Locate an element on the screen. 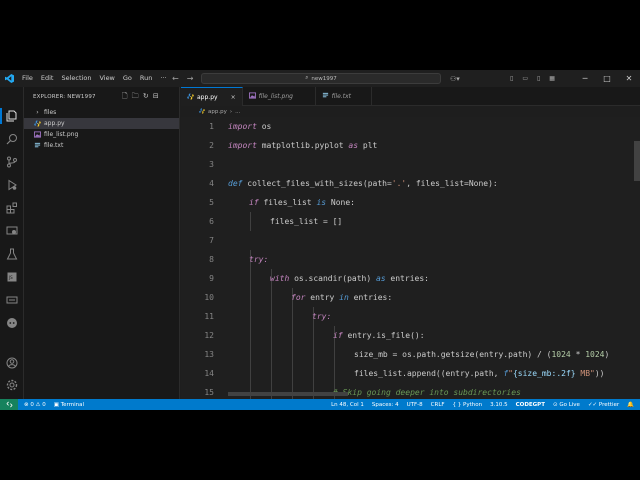  prettier-status: ✓✓ Prettier is located at coordinates (603, 405).